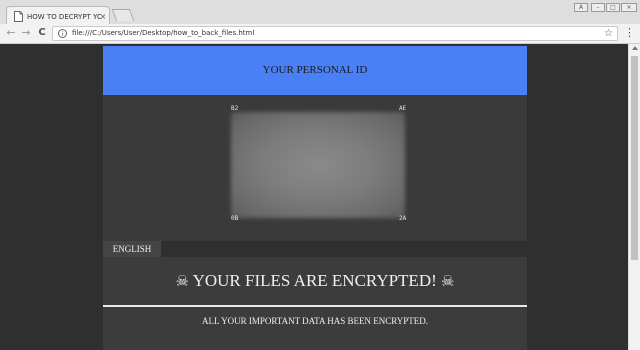  I want to click on headline-text: YOUR FILES ARE ENCRYPTED!, so click(314, 280).